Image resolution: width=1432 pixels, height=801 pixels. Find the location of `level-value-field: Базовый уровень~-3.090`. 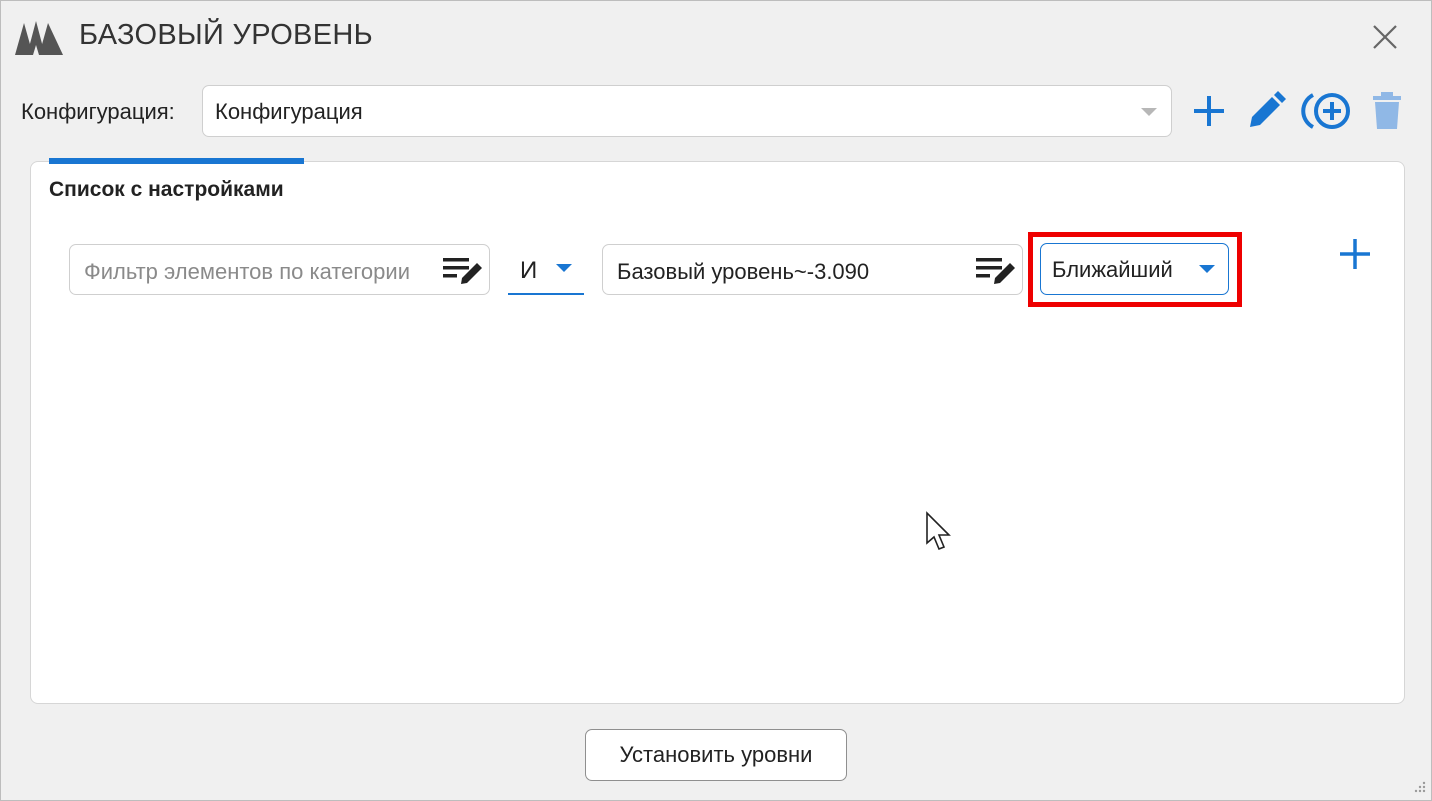

level-value-field: Базовый уровень~-3.090 is located at coordinates (812, 269).